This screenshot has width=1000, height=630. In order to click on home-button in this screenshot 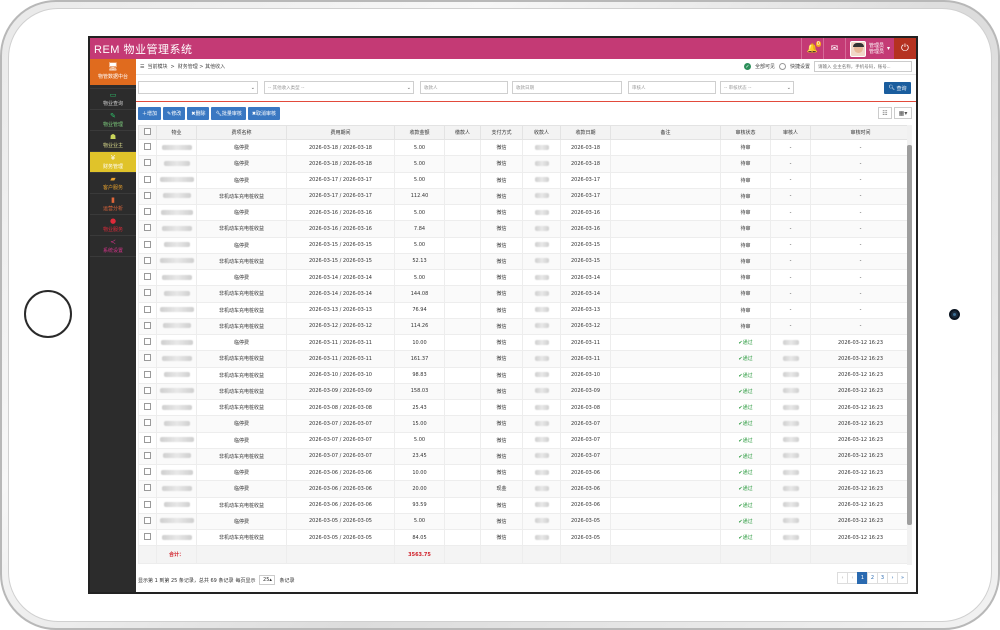, I will do `click(48, 314)`.